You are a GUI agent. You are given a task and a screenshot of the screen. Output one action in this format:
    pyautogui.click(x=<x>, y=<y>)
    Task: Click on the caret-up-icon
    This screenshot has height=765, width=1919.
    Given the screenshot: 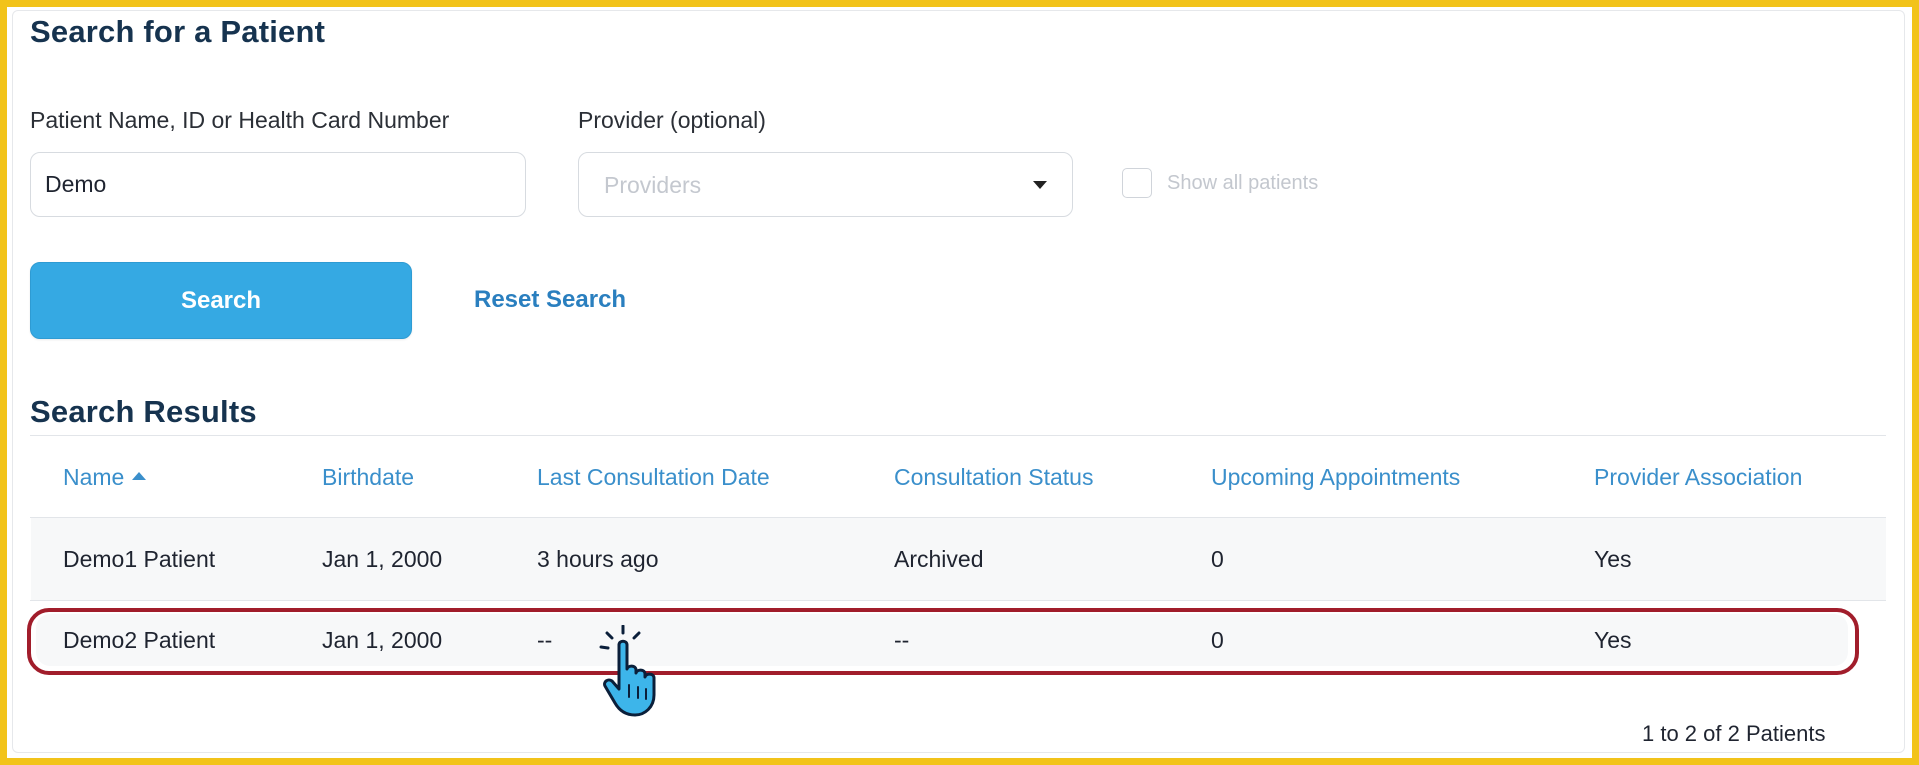 What is the action you would take?
    pyautogui.click(x=139, y=475)
    